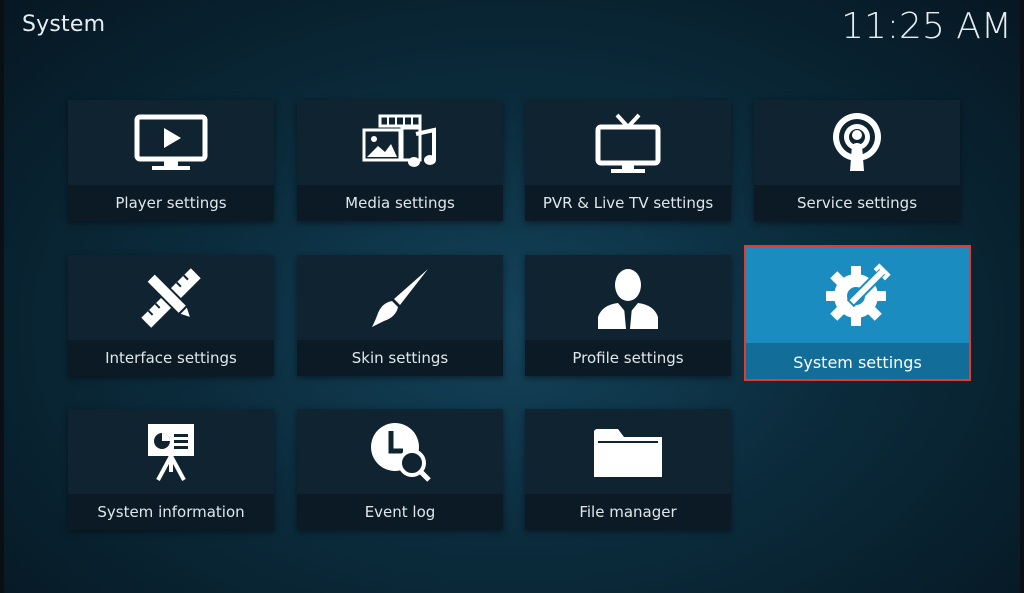  Describe the element at coordinates (858, 294) in the screenshot. I see `gear-wrench-icon` at that location.